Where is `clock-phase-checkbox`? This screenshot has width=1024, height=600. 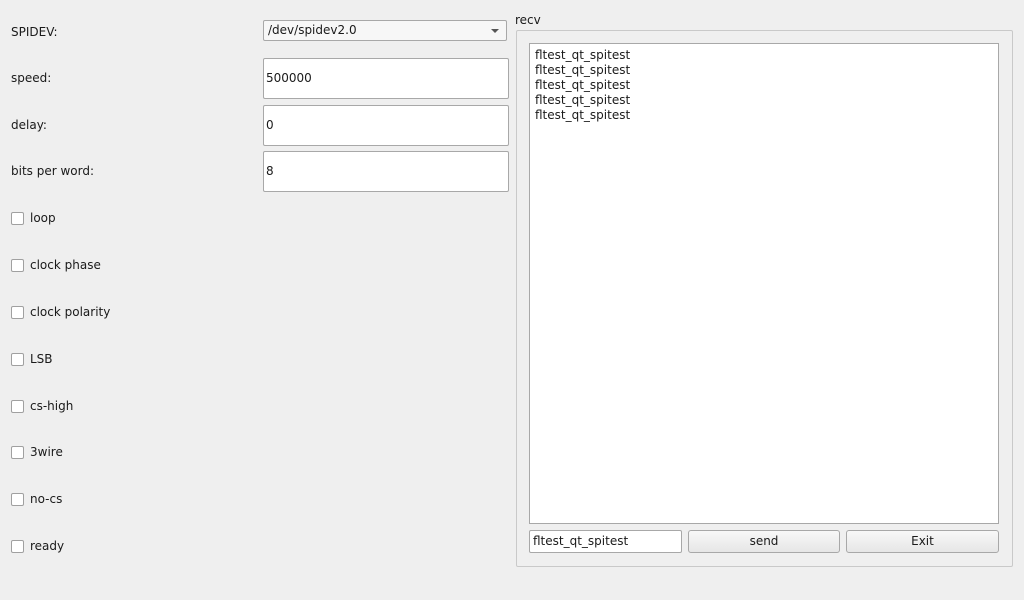
clock-phase-checkbox is located at coordinates (17, 265).